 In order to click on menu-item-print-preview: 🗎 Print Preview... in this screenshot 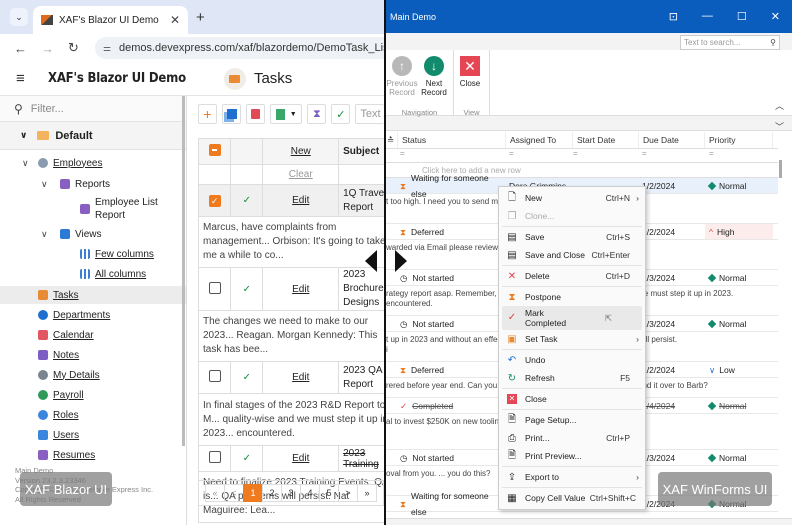, I will do `click(572, 456)`.